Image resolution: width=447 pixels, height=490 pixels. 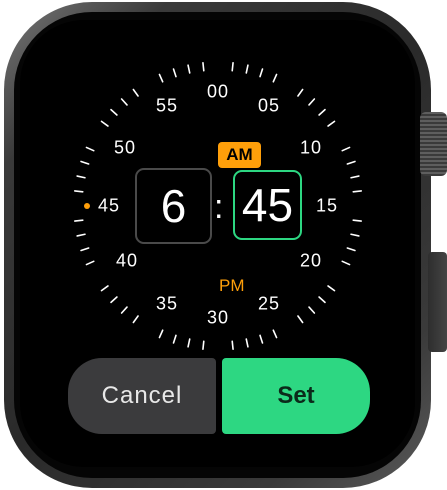 What do you see at coordinates (125, 147) in the screenshot?
I see `minute-label-50: 50` at bounding box center [125, 147].